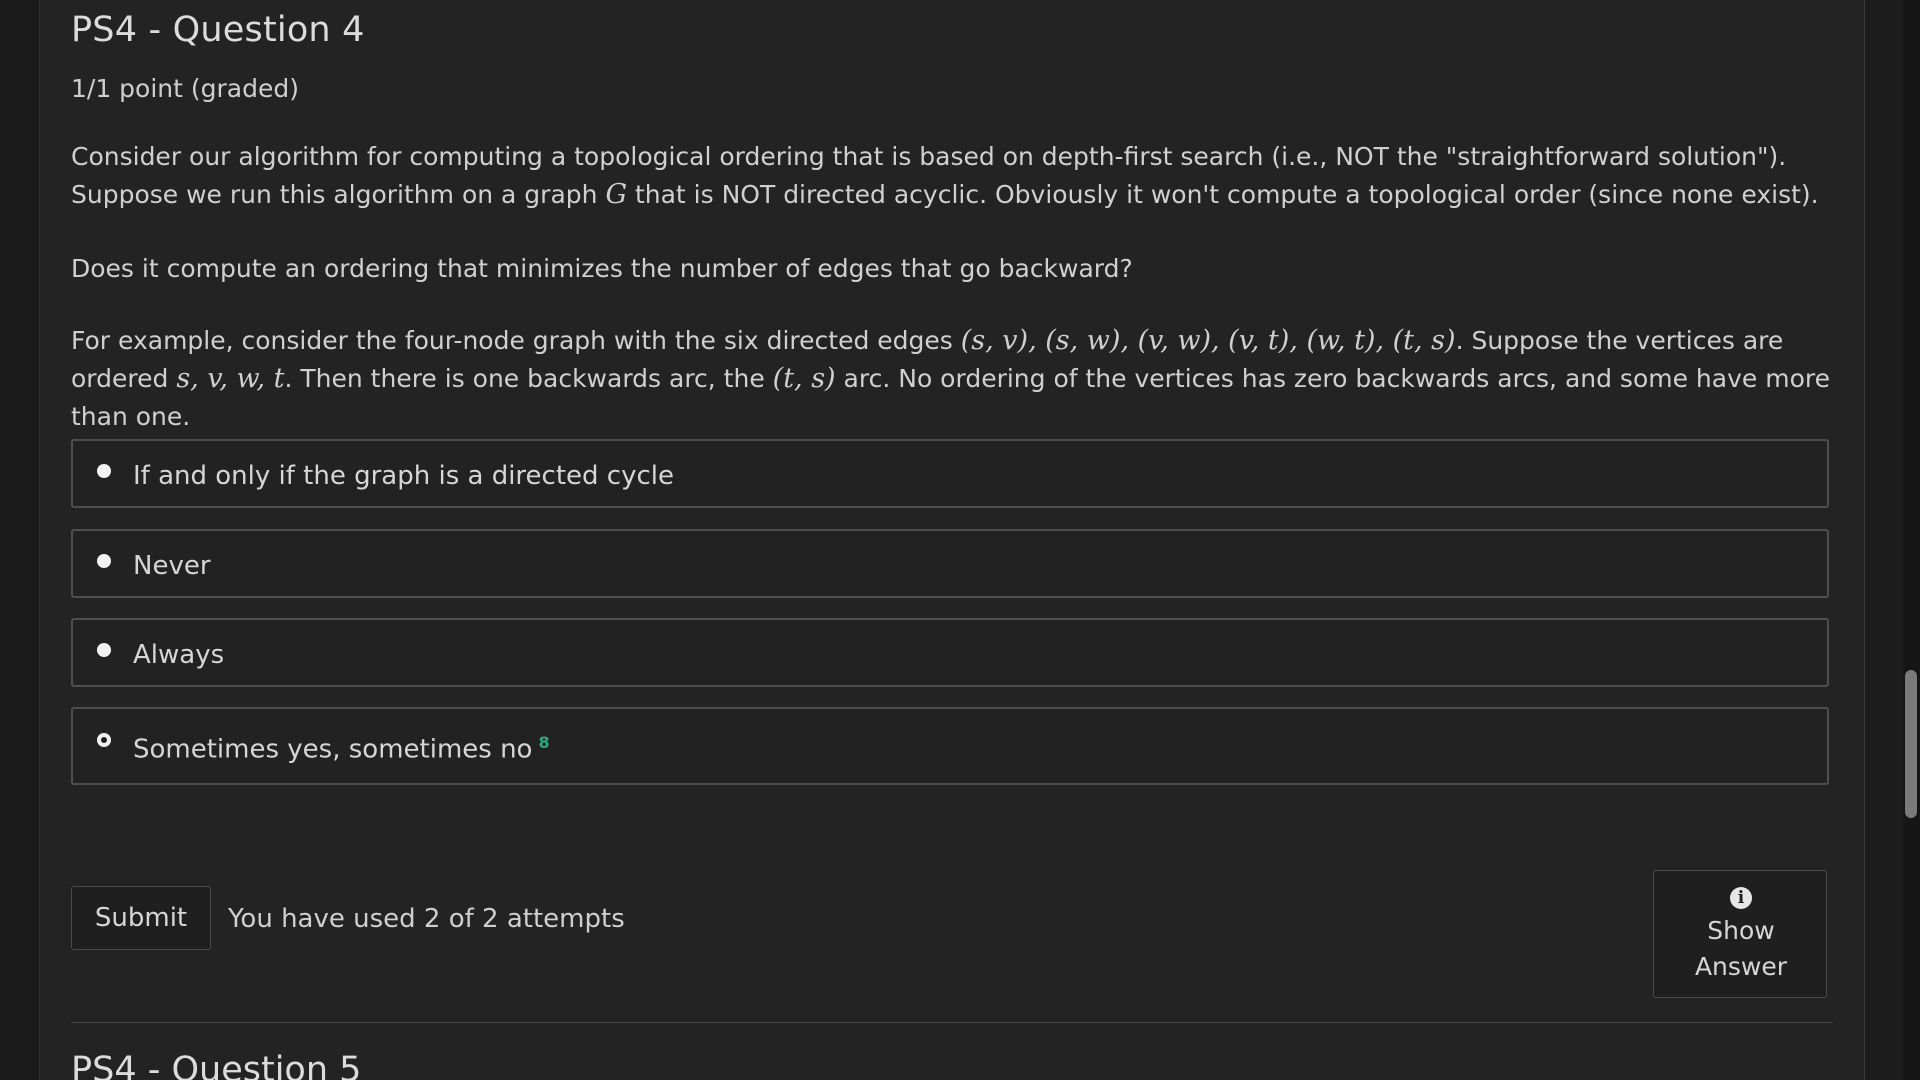 The height and width of the screenshot is (1080, 1920). I want to click on correct-status-icon: 8, so click(544, 742).